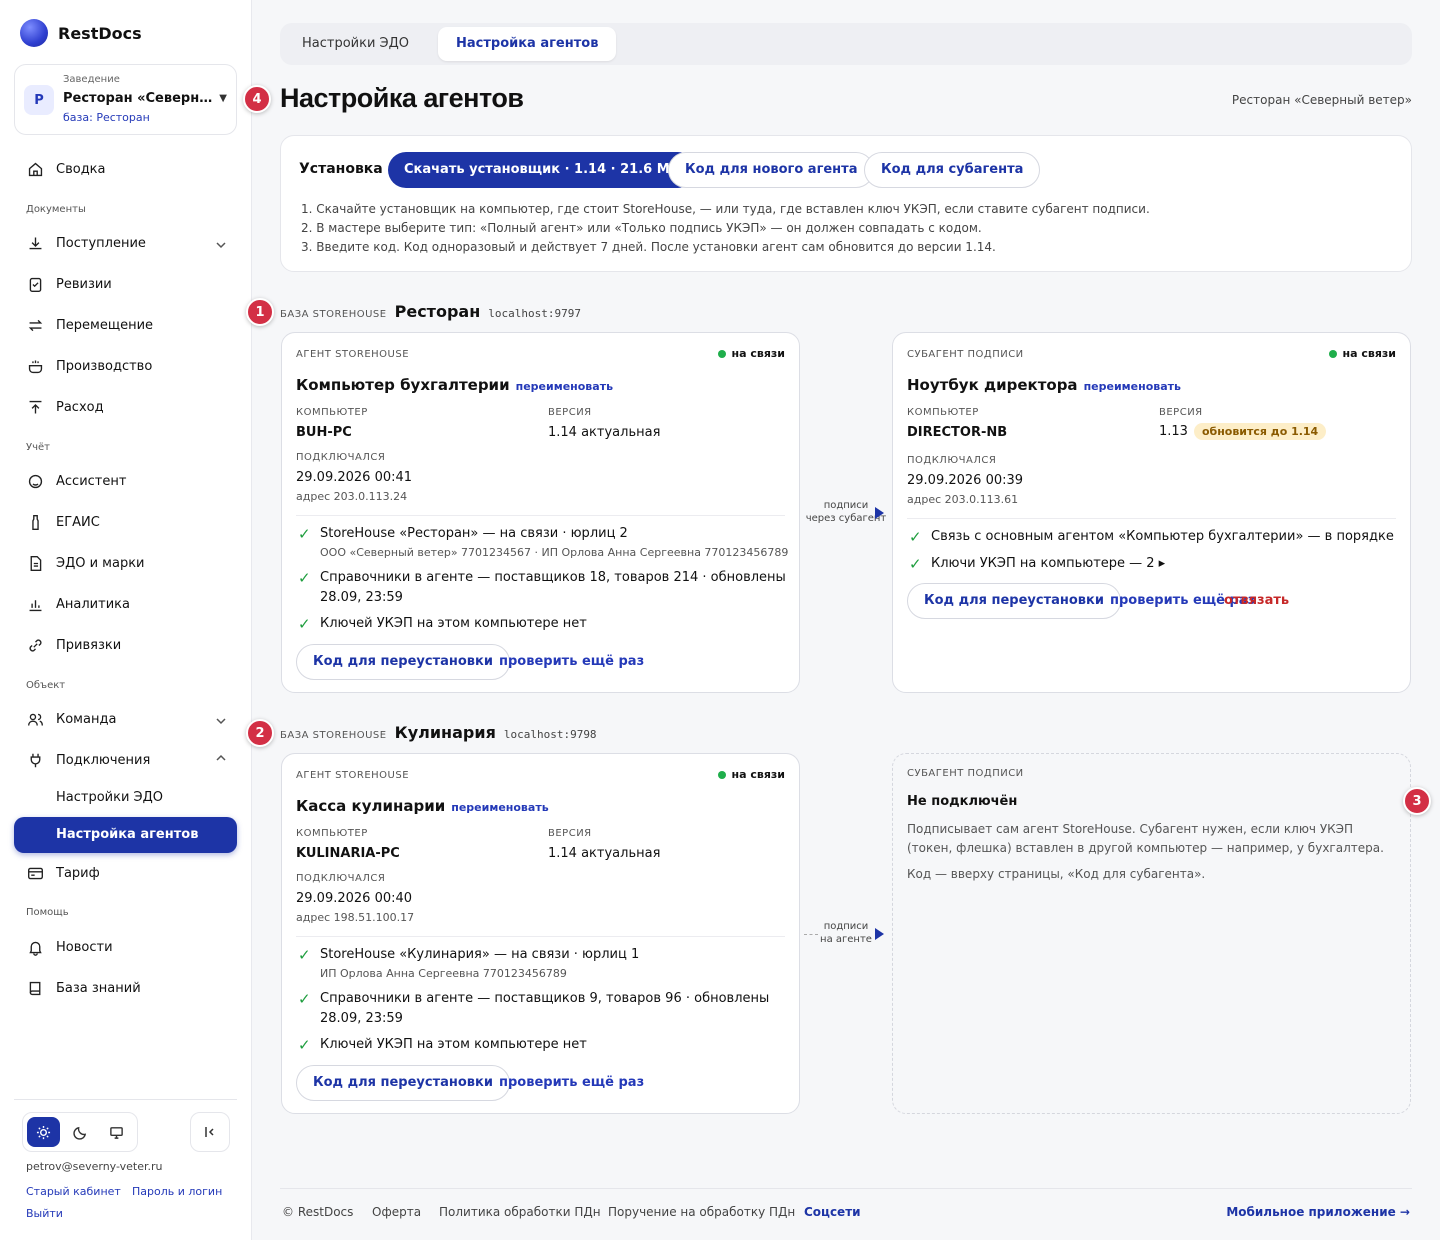 This screenshot has height=1240, width=1440. I want to click on tab-edo-settings: Настройки ЭДО, so click(355, 44).